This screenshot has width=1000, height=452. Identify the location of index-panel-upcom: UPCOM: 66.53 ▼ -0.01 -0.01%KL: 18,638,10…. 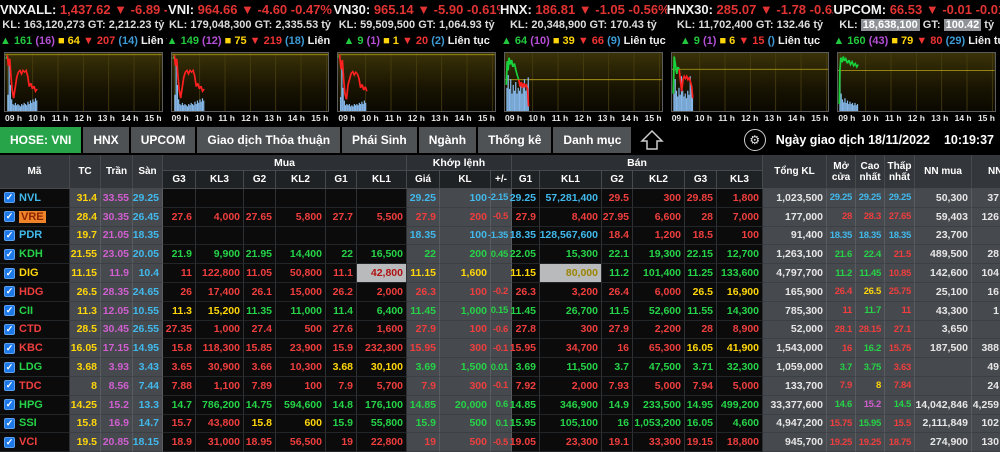
(916, 62).